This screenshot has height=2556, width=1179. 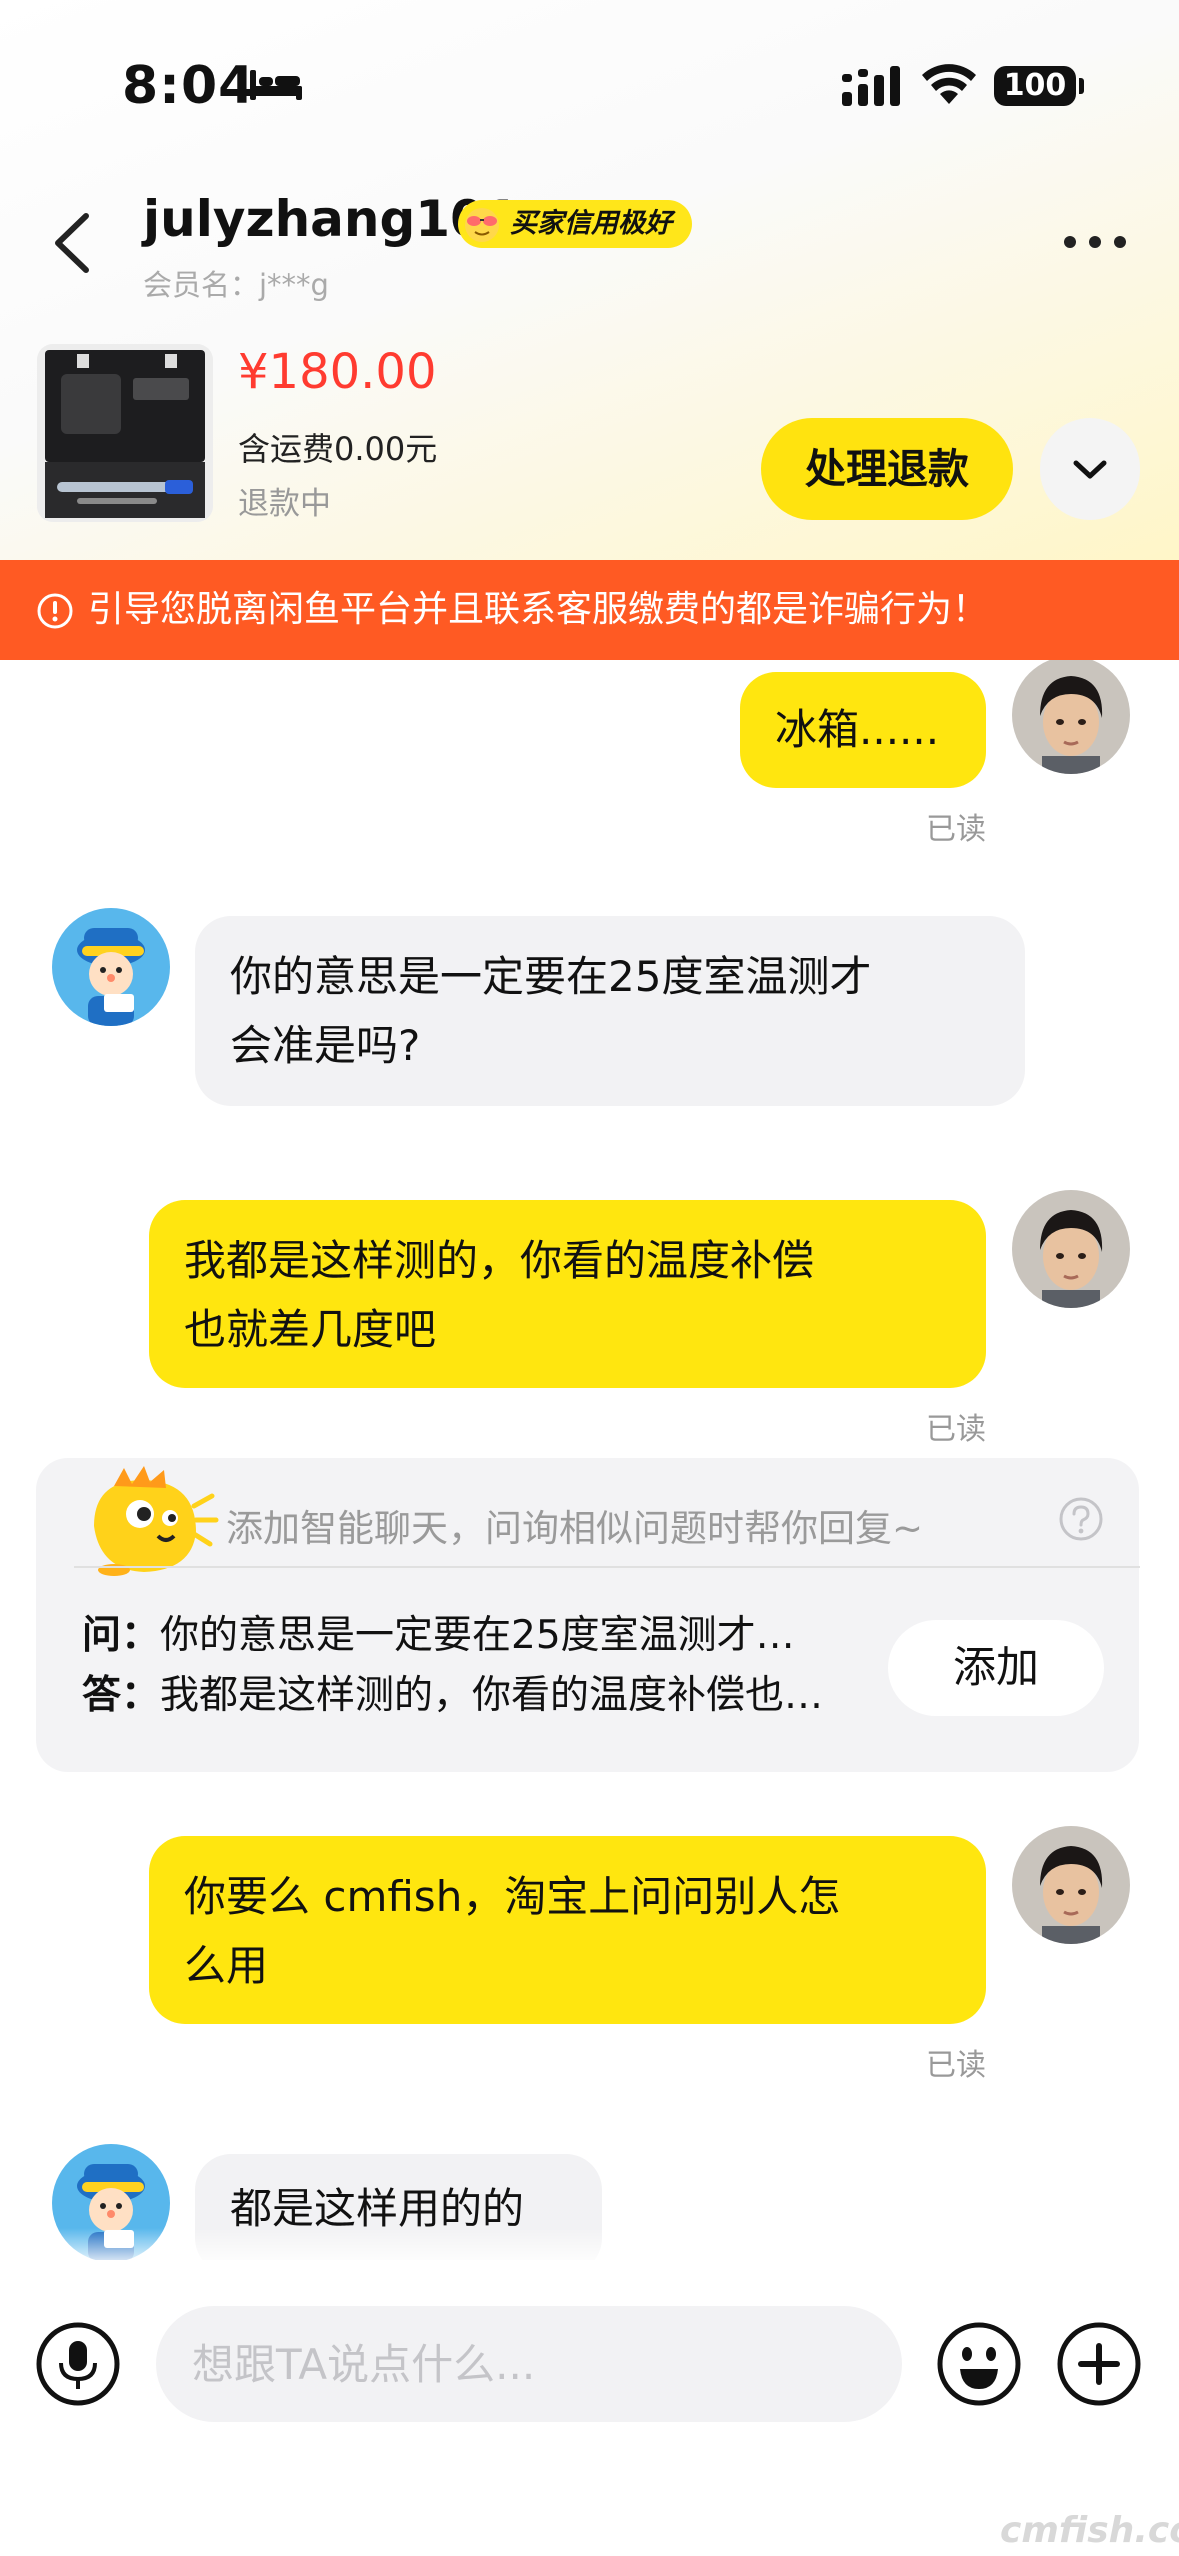 What do you see at coordinates (310, 1329) in the screenshot?
I see `message-text-line: 也就差几度吧` at bounding box center [310, 1329].